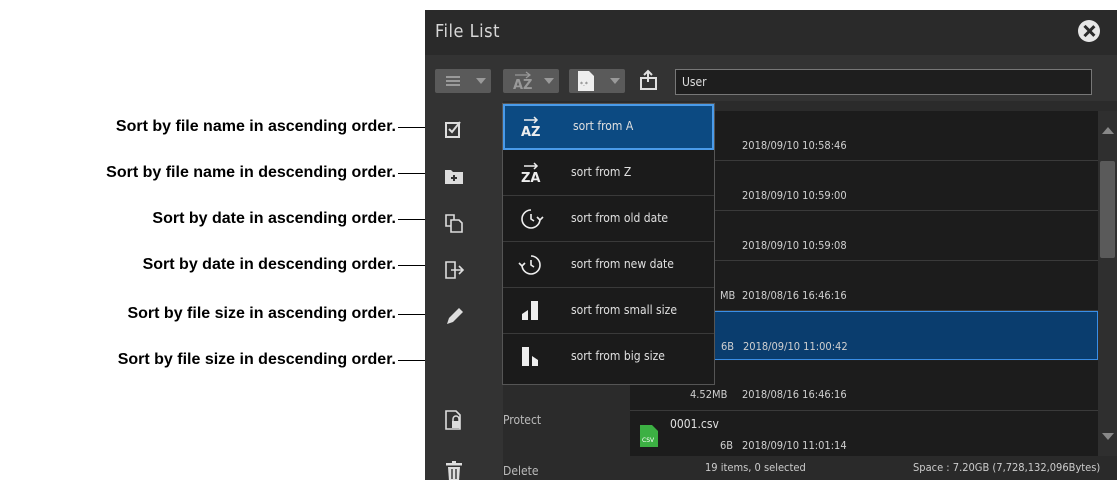  I want to click on sidebar-item-move, so click(464, 270).